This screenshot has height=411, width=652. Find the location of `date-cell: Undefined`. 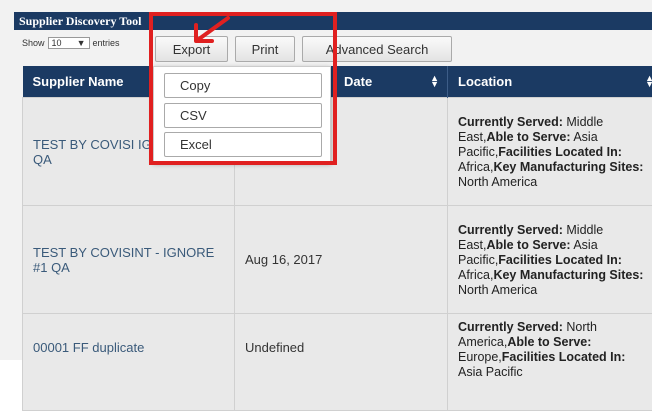

date-cell: Undefined is located at coordinates (341, 362).